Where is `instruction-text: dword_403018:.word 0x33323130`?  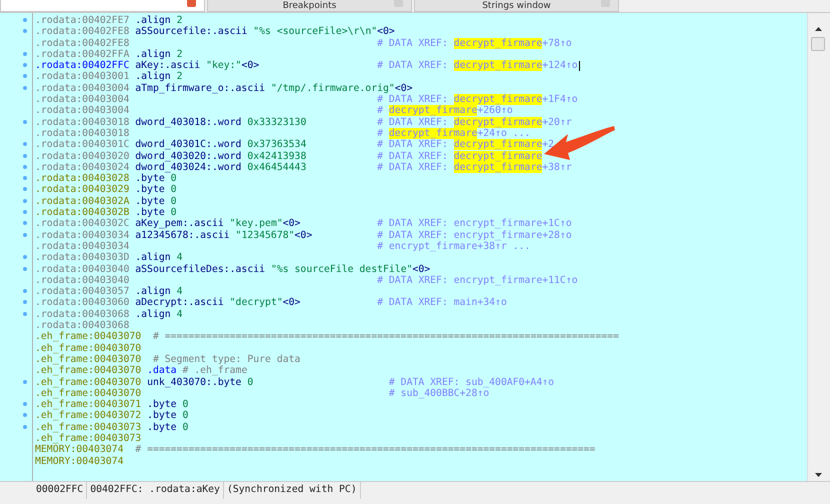
instruction-text: dword_403018:.word 0x33323130 is located at coordinates (221, 122).